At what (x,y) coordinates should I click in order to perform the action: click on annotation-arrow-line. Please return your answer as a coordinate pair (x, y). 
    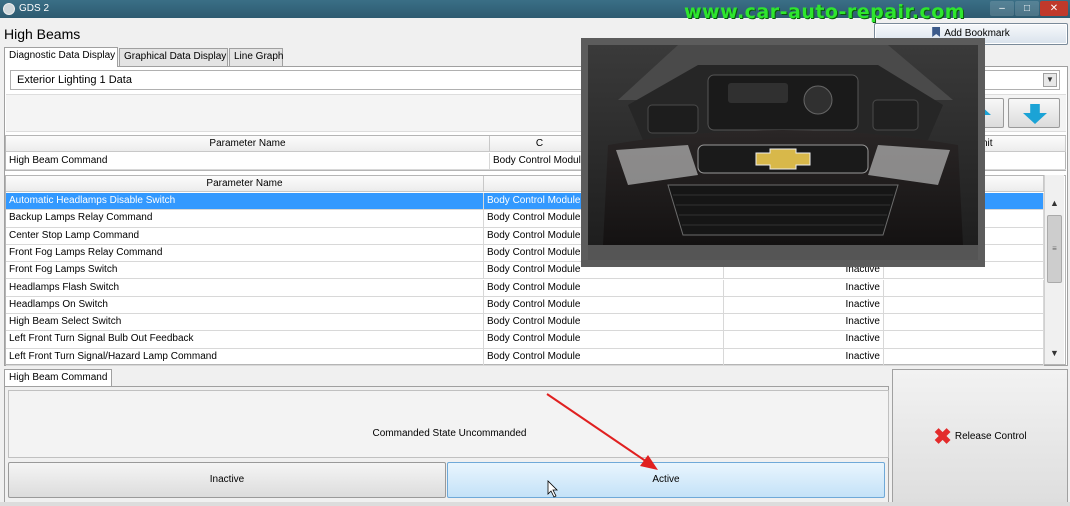
    Looking at the image, I should click on (598, 429).